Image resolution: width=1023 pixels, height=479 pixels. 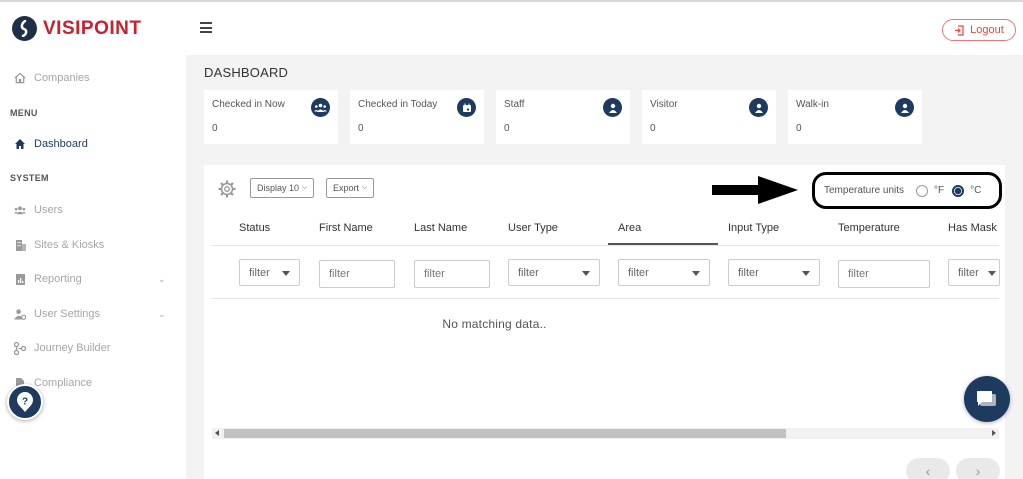 What do you see at coordinates (958, 190) in the screenshot?
I see `radio-celsius` at bounding box center [958, 190].